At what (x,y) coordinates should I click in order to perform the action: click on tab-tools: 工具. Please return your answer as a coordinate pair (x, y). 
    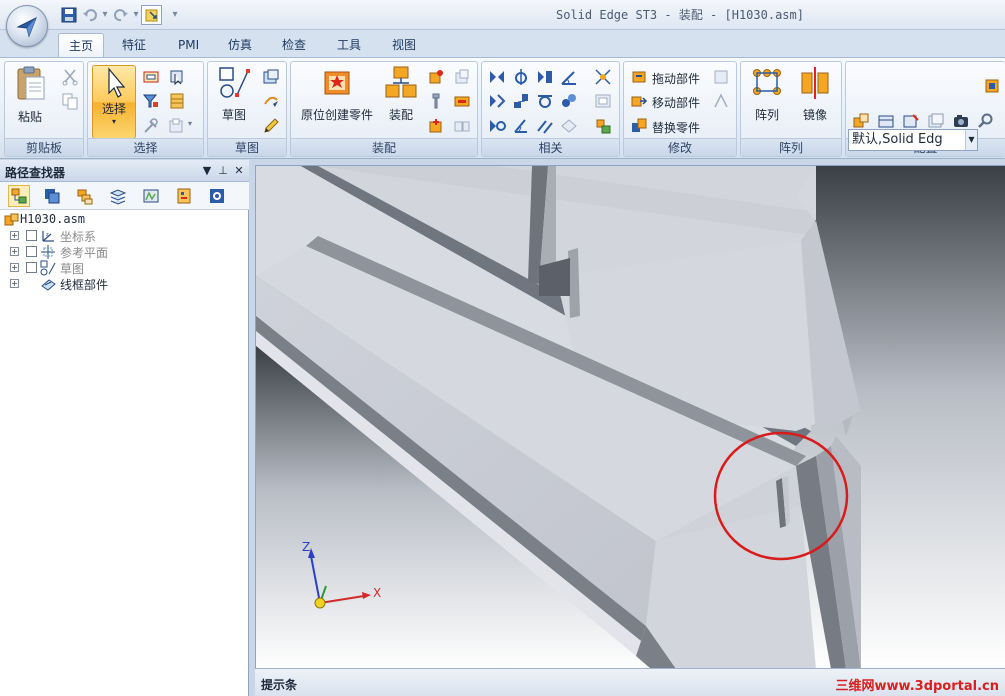
    Looking at the image, I should click on (349, 45).